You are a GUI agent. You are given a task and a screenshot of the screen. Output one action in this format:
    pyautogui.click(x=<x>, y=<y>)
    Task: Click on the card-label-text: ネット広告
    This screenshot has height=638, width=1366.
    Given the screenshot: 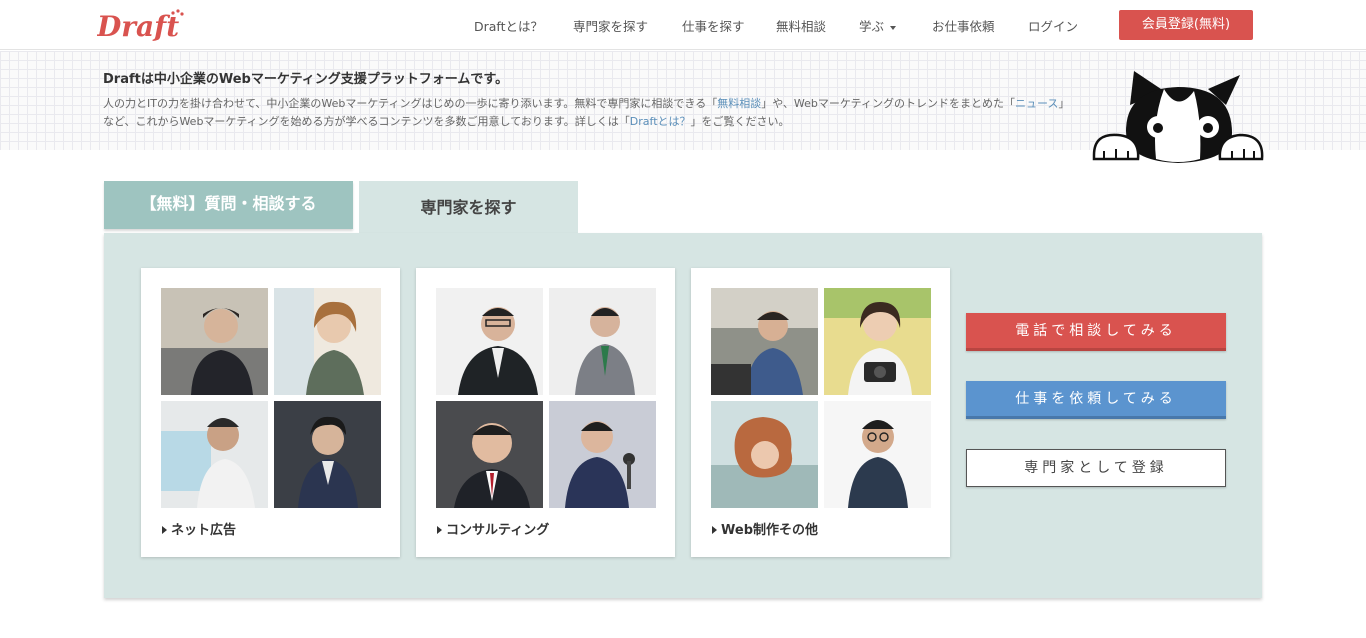 What is the action you would take?
    pyautogui.click(x=204, y=530)
    